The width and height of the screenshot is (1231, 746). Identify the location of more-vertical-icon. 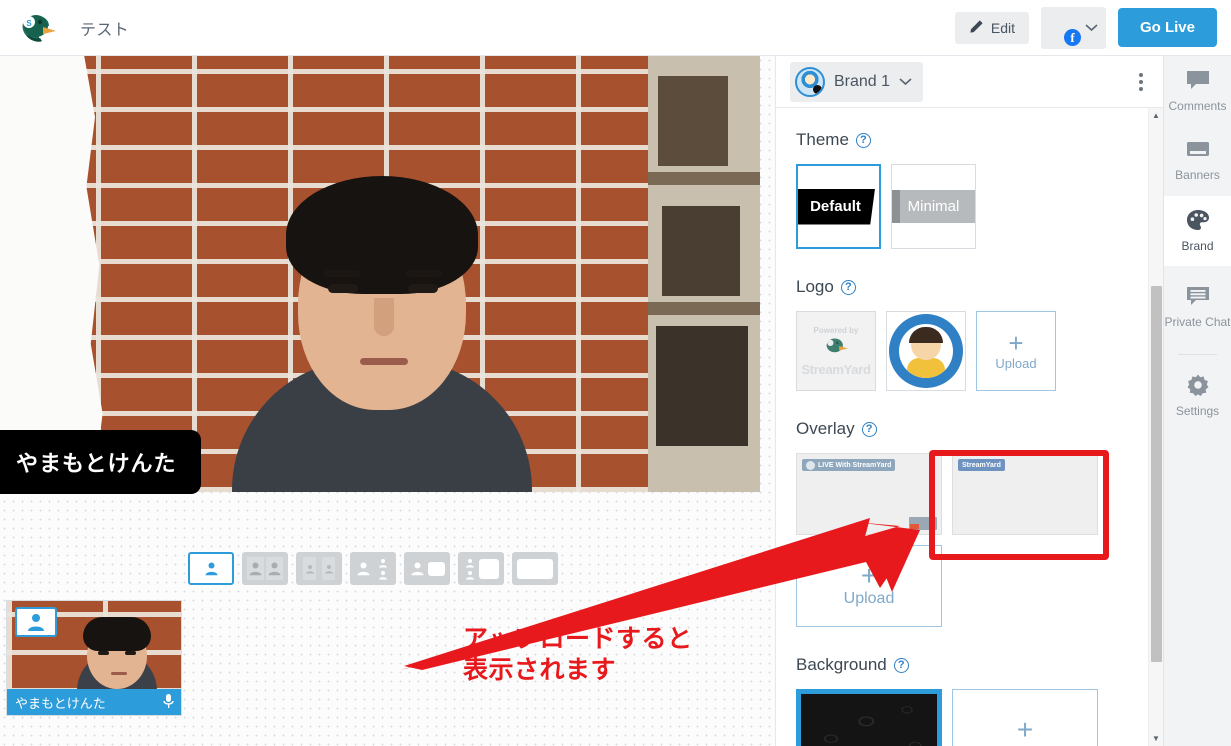
(1141, 82).